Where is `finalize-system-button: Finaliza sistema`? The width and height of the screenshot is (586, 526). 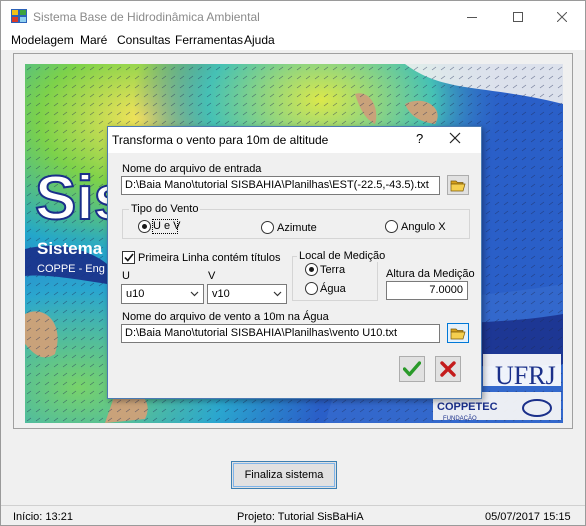
finalize-system-button: Finaliza sistema is located at coordinates (284, 475).